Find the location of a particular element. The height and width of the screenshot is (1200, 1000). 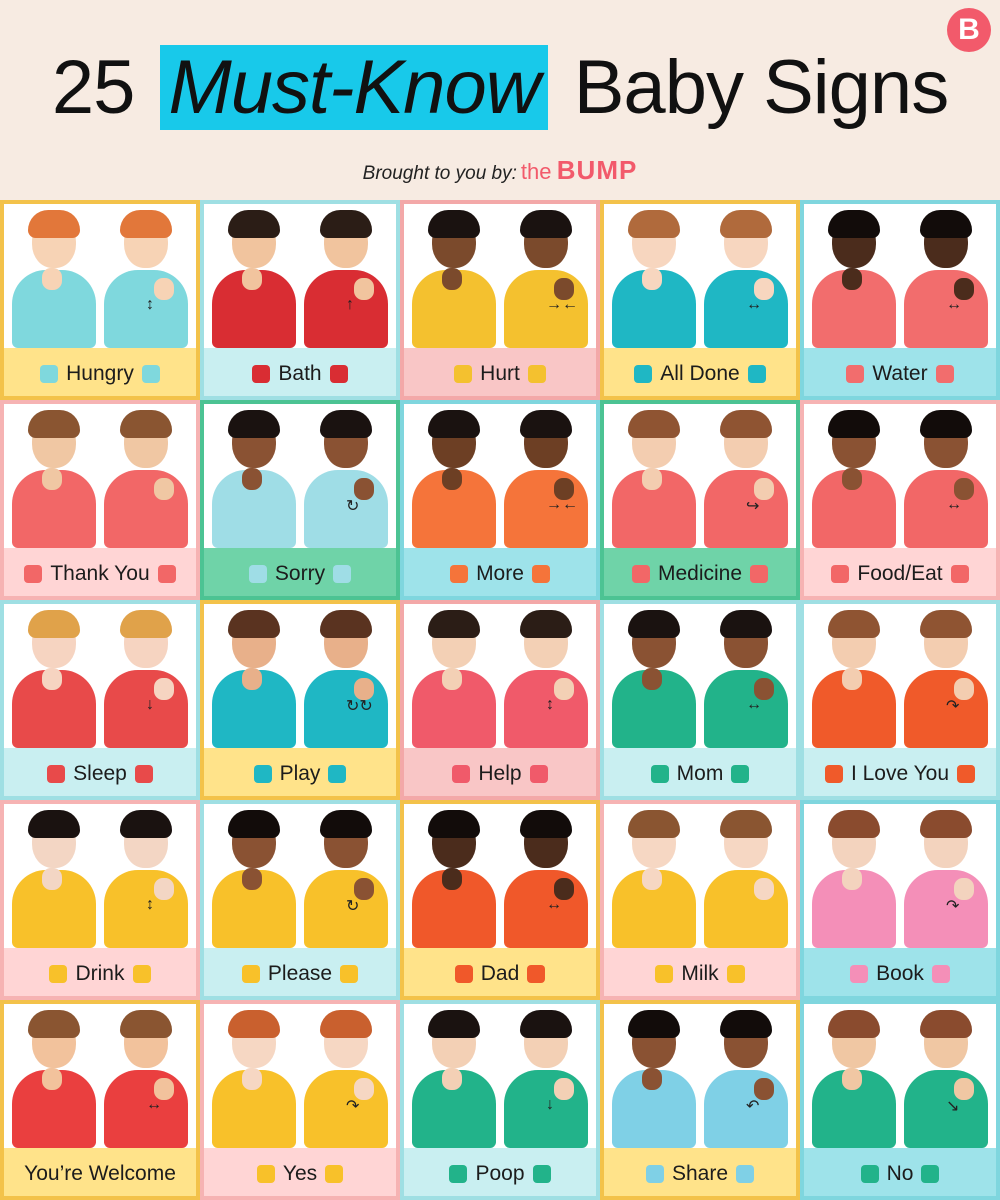

sign-label-bar: Please is located at coordinates (300, 972).